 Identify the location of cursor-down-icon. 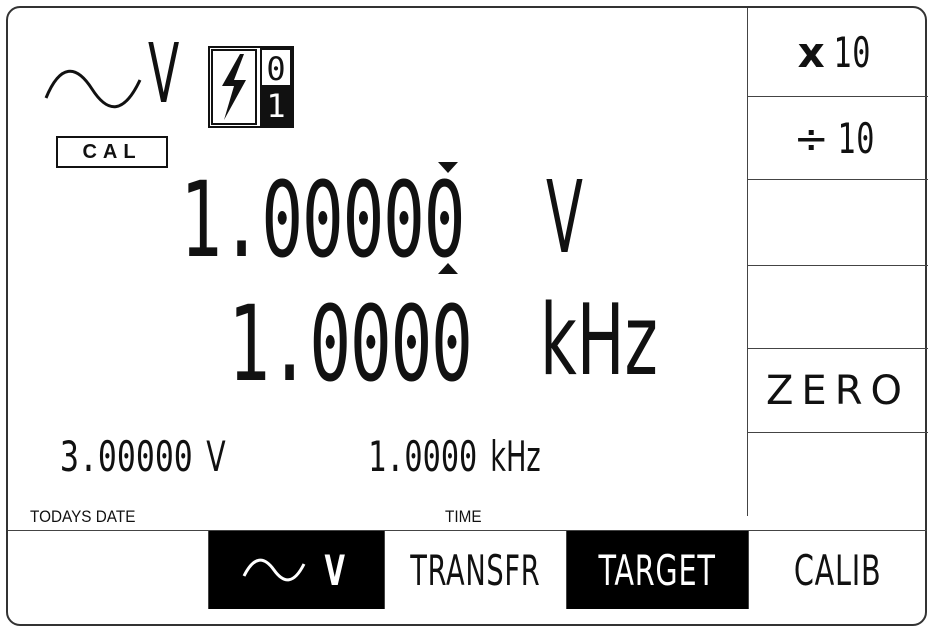
(448, 269).